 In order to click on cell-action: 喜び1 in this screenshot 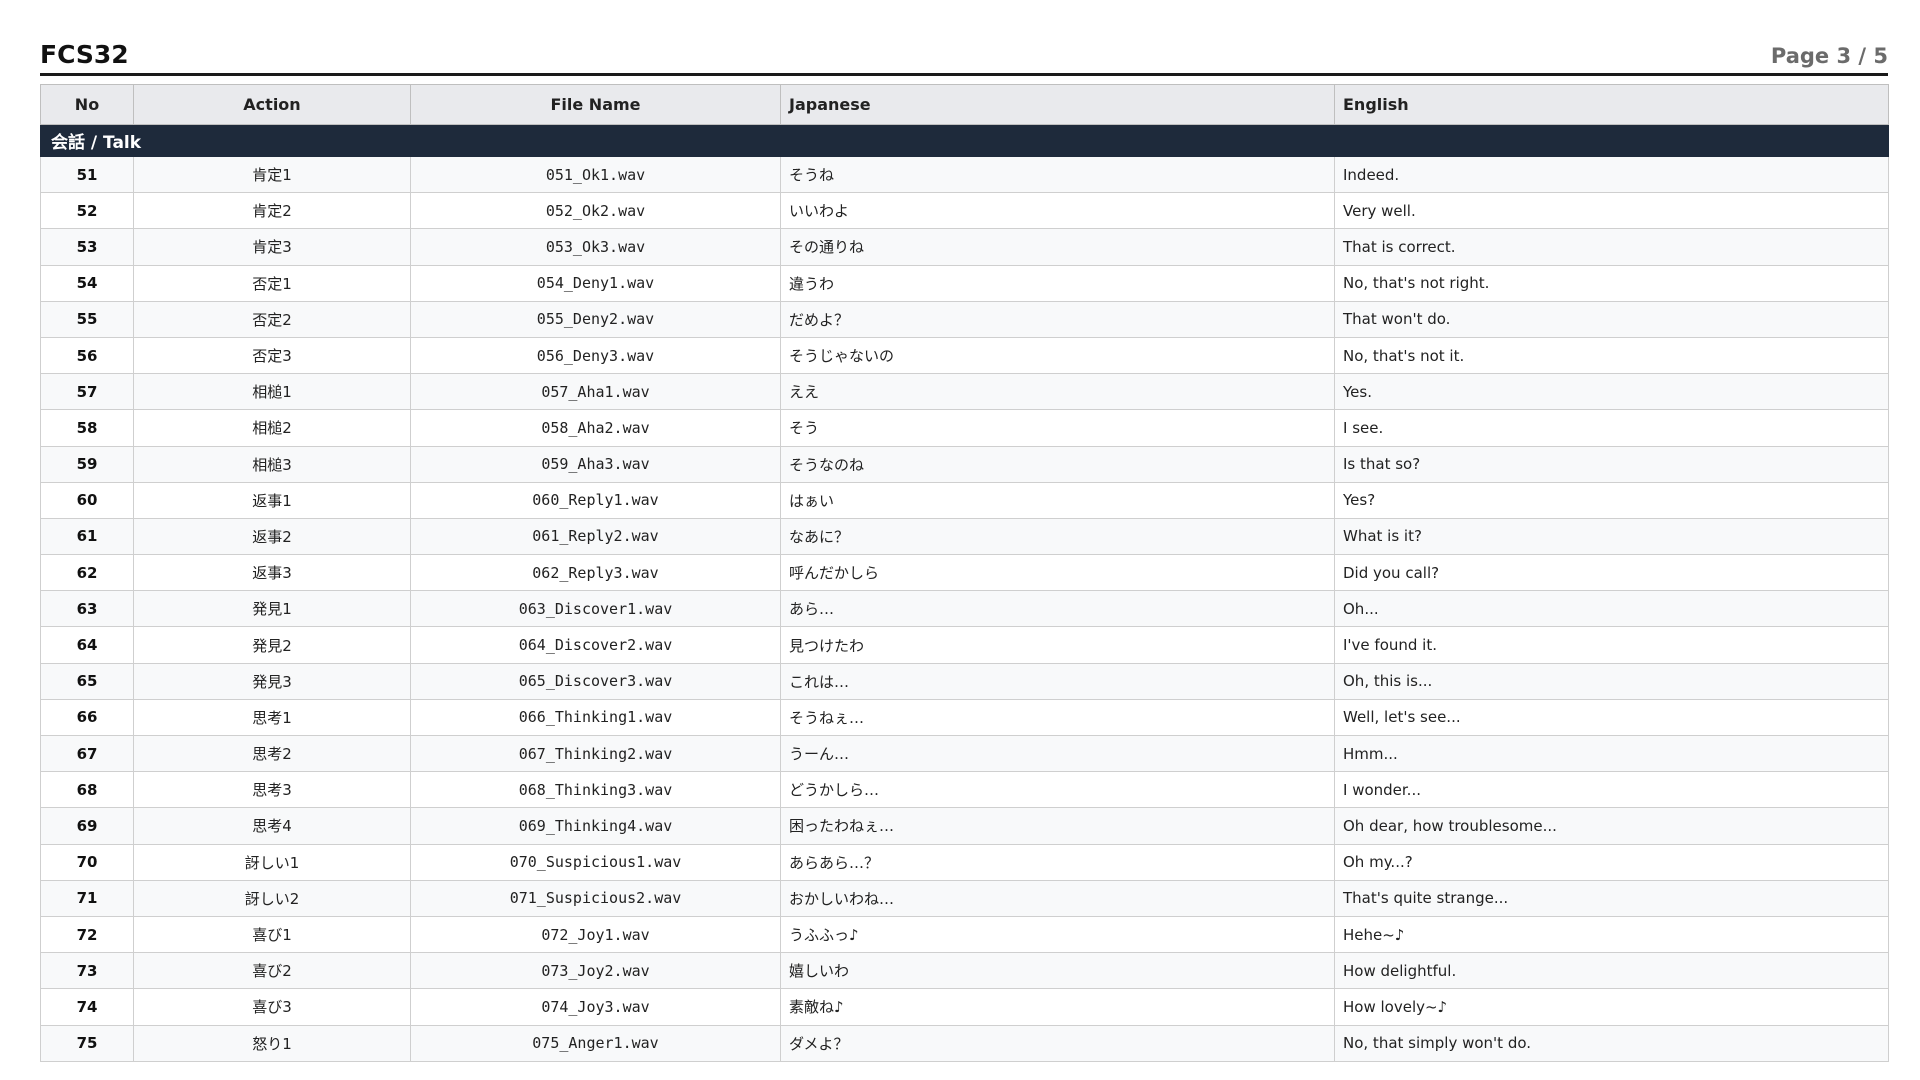, I will do `click(272, 934)`.